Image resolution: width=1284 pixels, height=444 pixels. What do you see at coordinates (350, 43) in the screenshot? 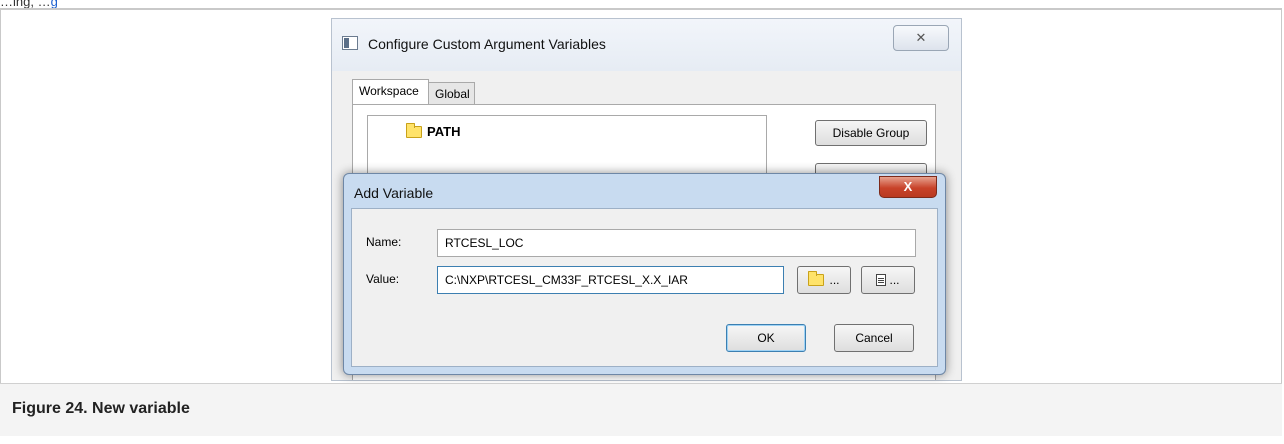
I see `window-app-icon` at bounding box center [350, 43].